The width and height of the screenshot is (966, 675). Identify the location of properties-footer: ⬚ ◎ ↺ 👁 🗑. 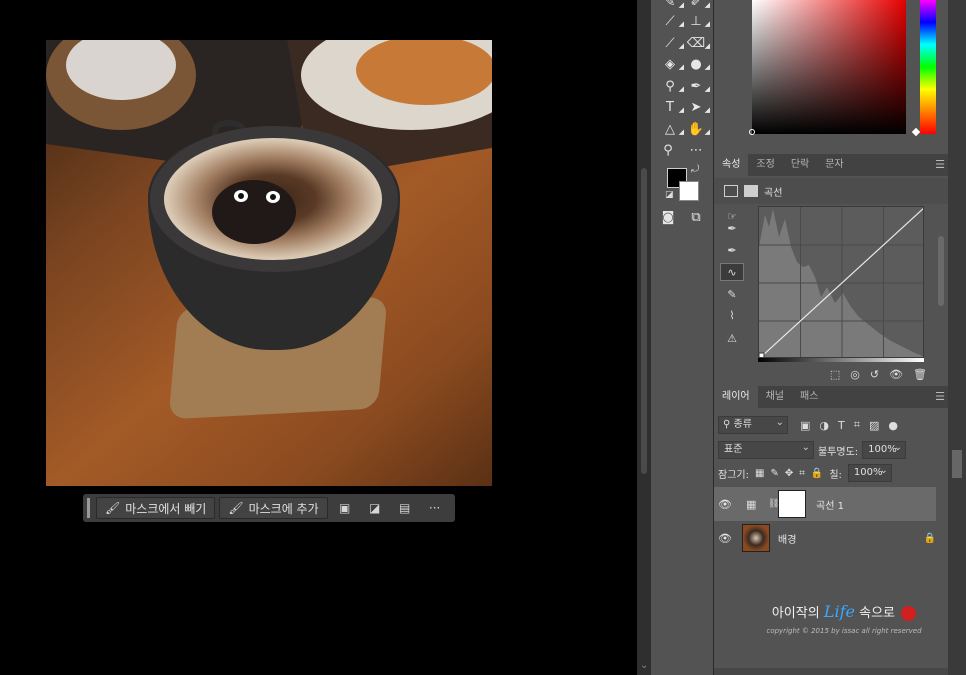
(831, 374).